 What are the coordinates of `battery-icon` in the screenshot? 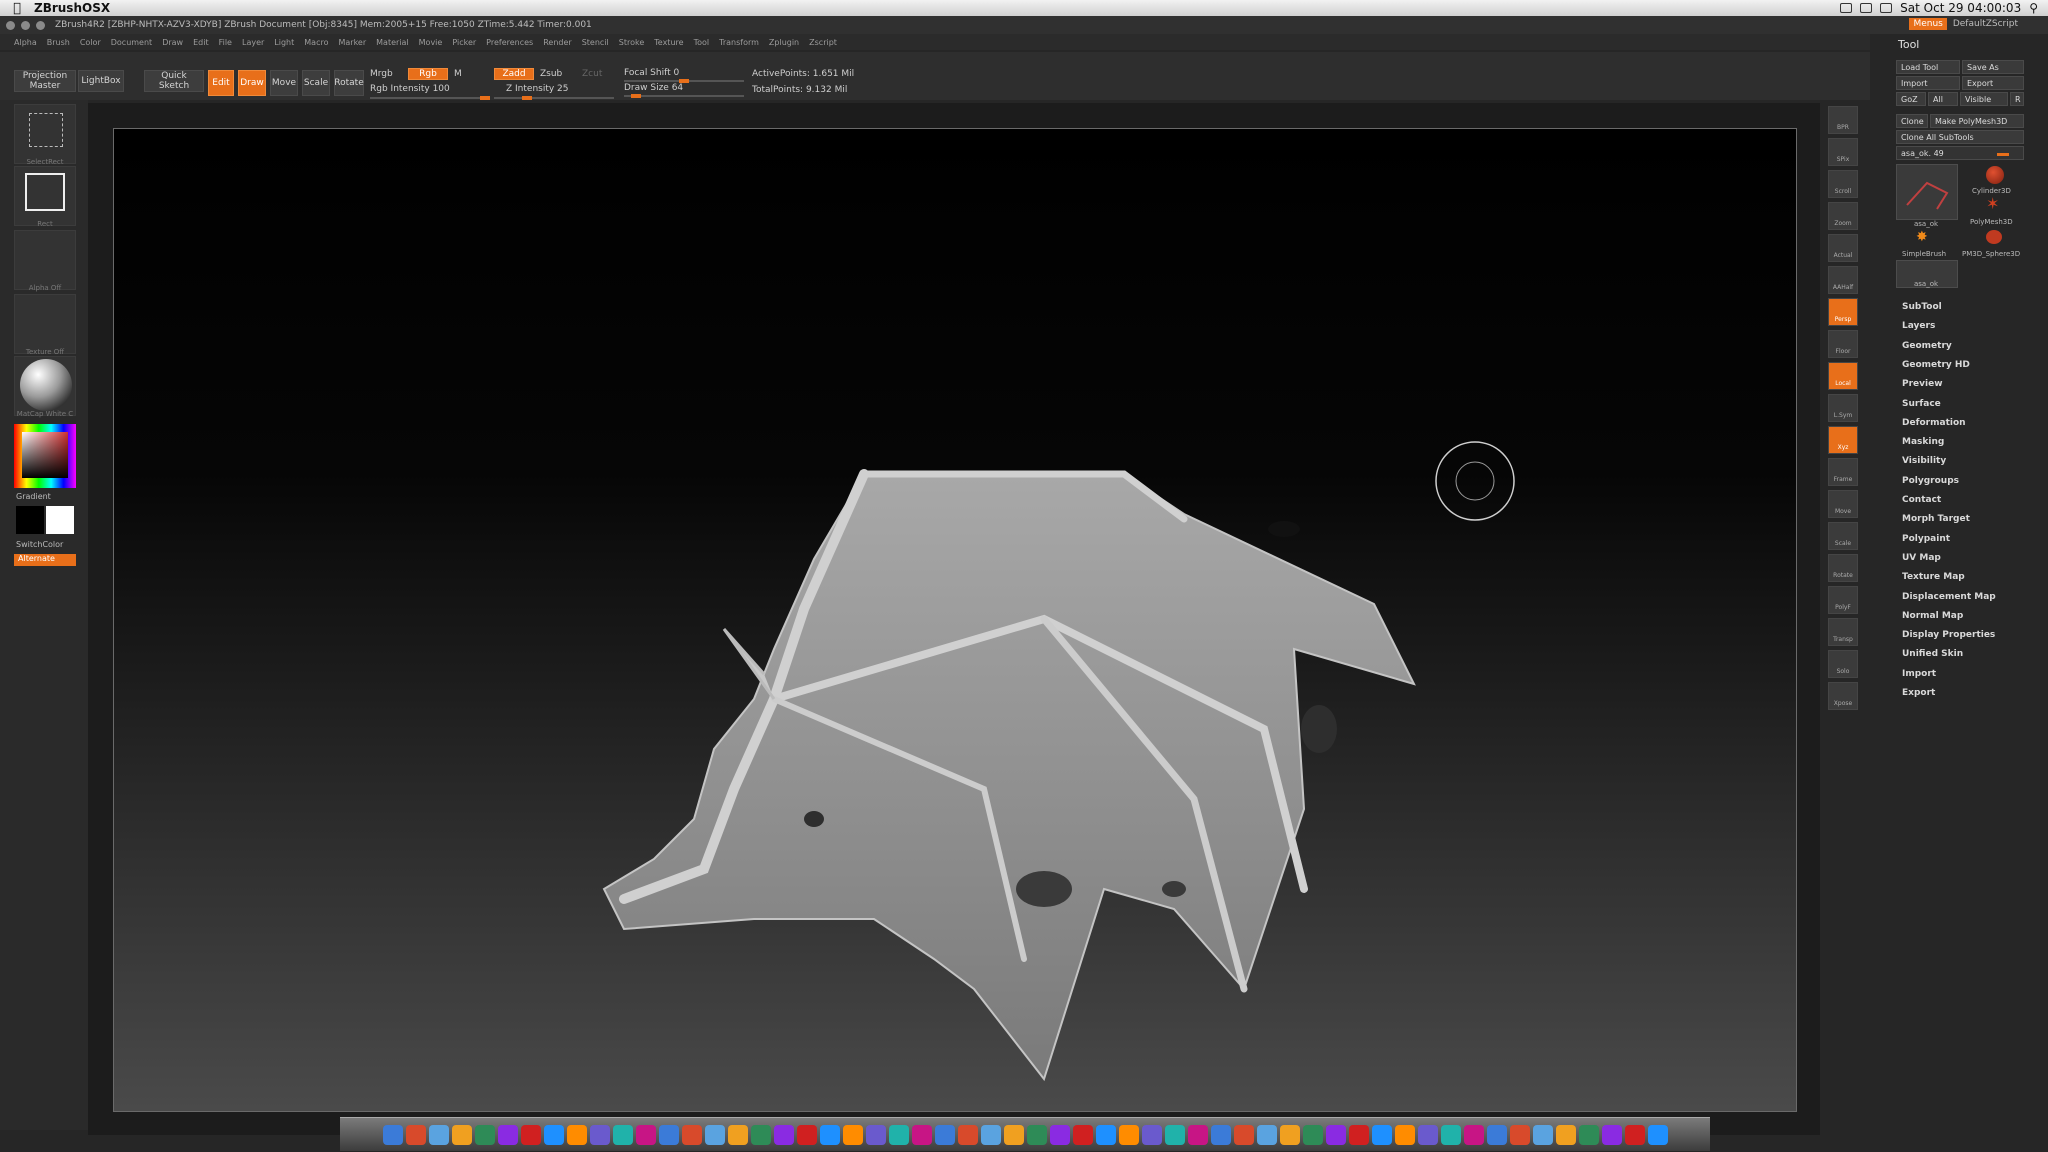 It's located at (1886, 8).